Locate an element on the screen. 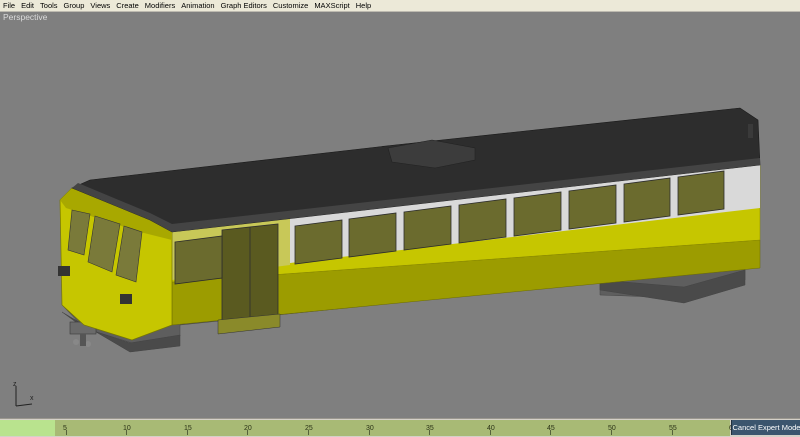 The width and height of the screenshot is (800, 437). menu-help: Help is located at coordinates (363, 5).